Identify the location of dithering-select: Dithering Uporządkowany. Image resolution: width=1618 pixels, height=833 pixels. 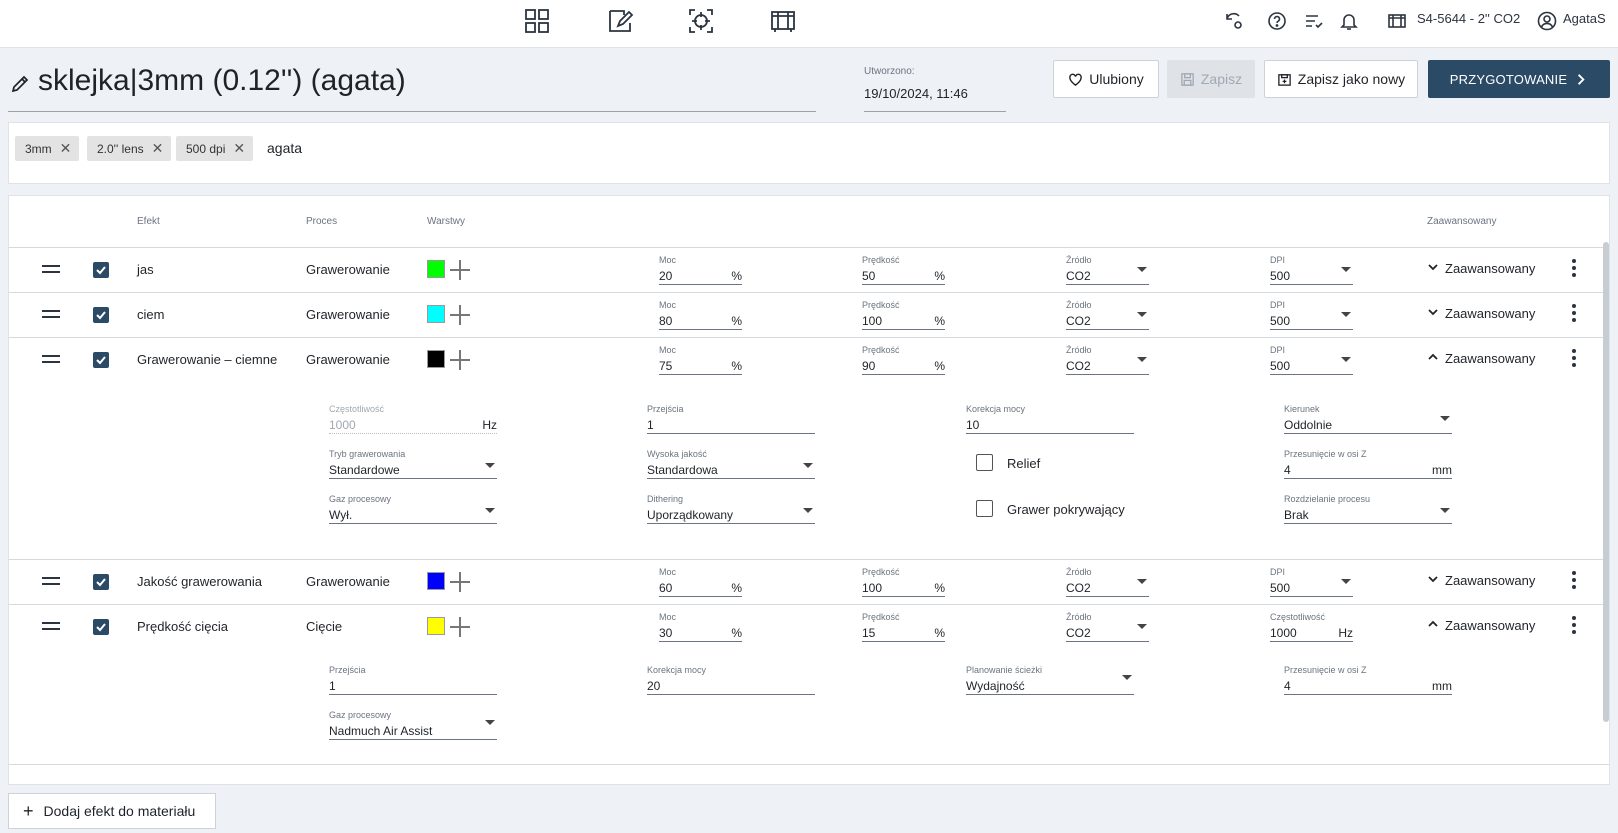
(731, 509).